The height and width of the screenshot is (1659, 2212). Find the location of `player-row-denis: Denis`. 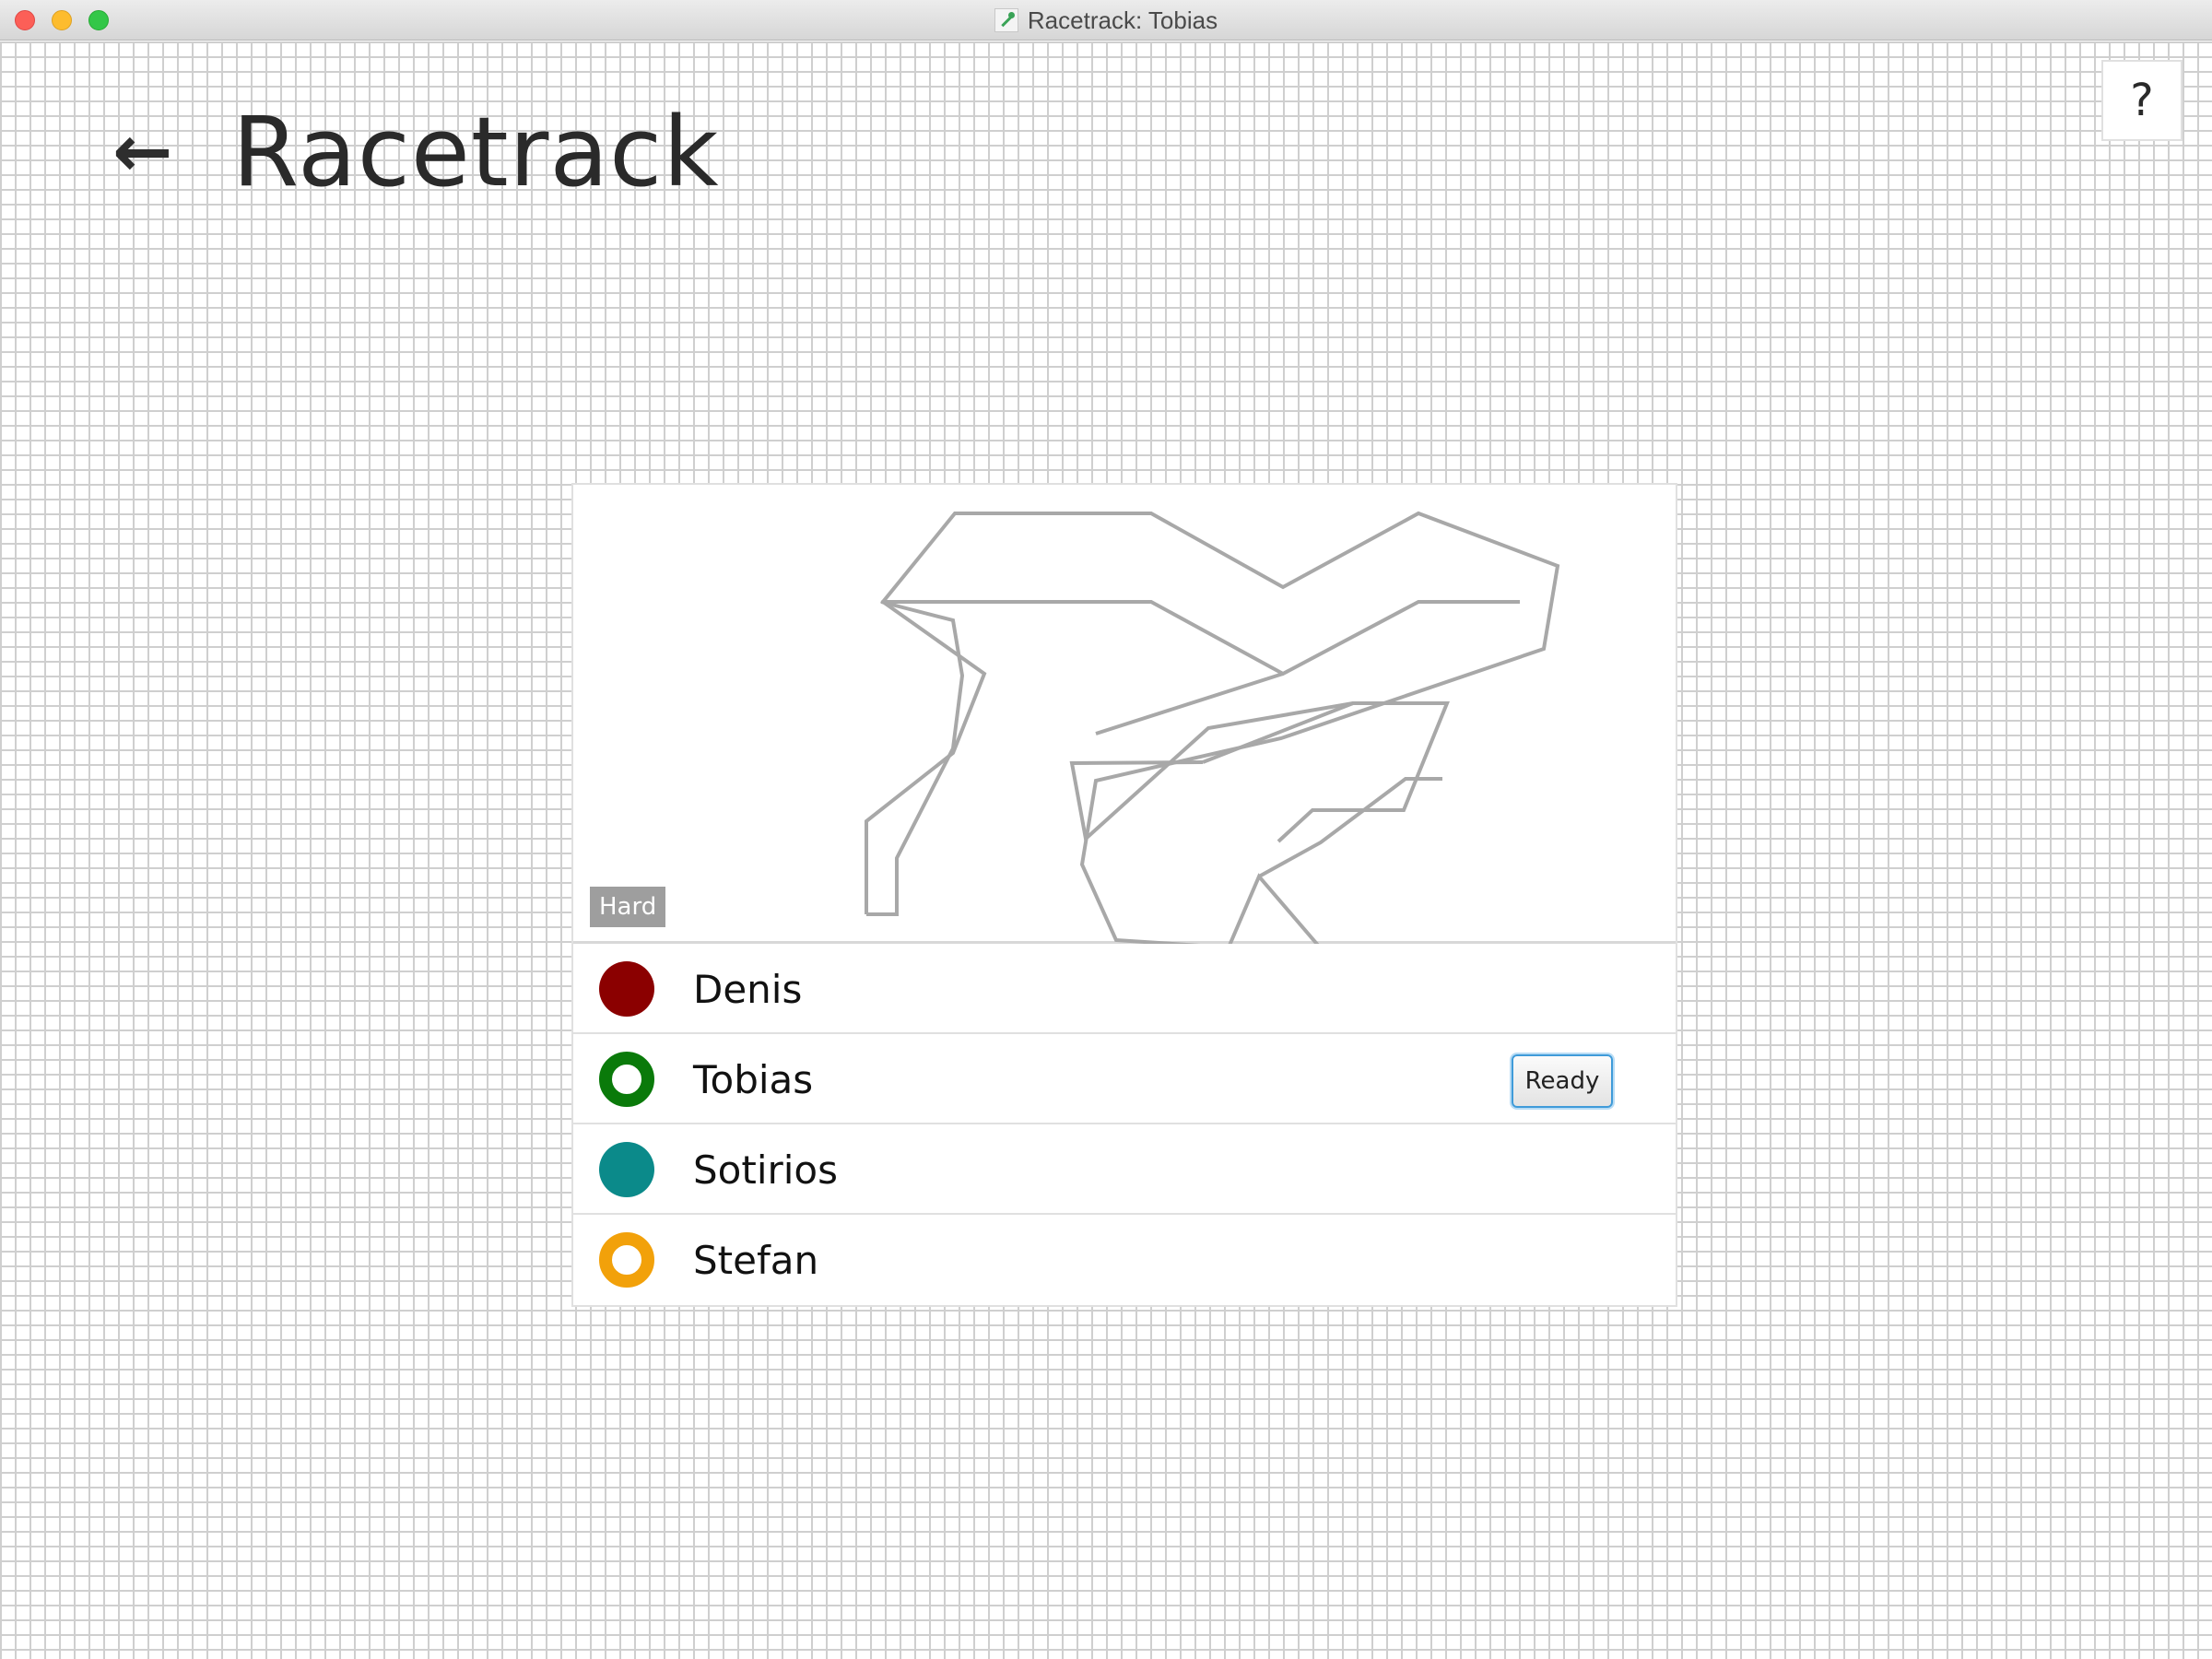

player-row-denis: Denis is located at coordinates (1124, 989).